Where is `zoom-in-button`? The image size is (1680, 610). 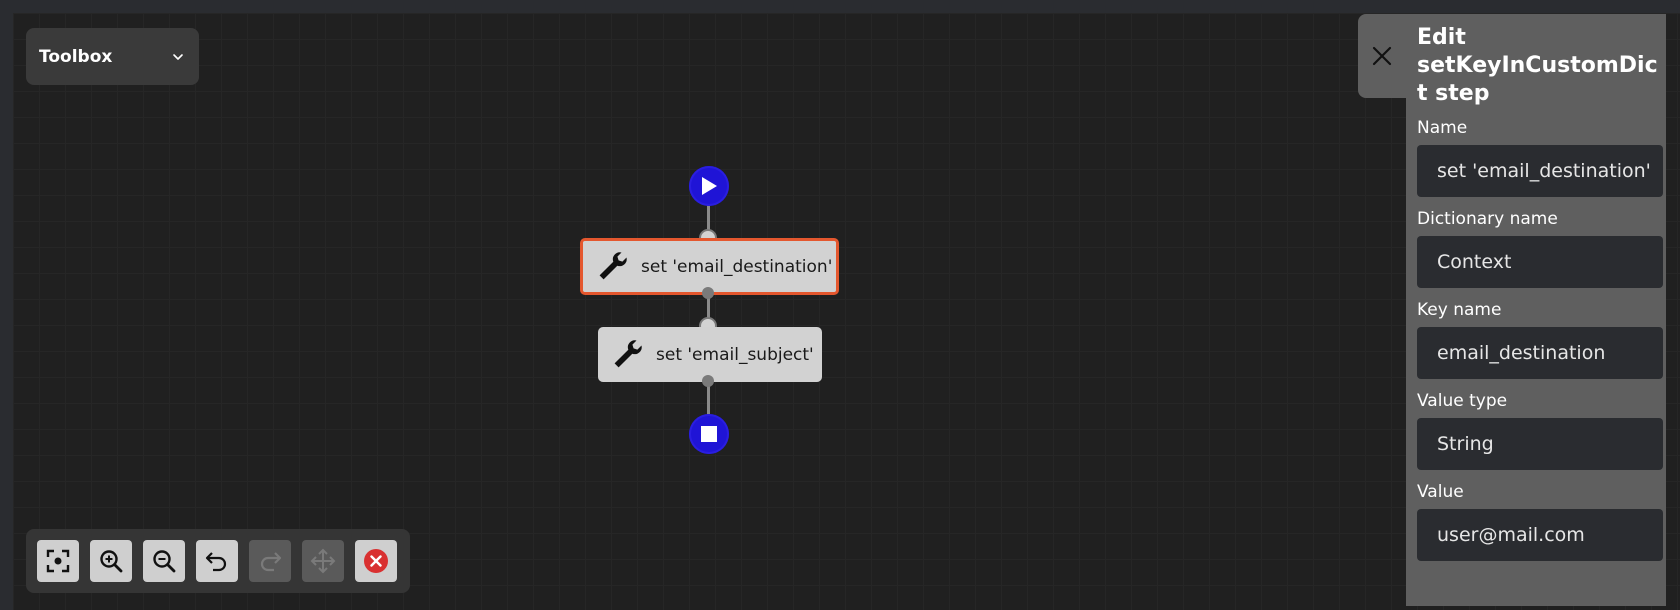
zoom-in-button is located at coordinates (111, 561).